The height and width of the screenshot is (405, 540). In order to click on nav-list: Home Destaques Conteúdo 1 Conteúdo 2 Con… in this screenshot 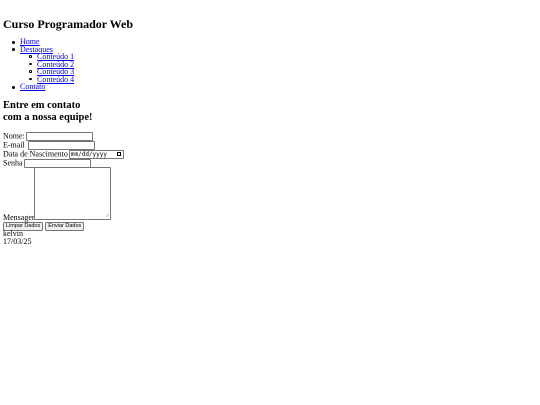, I will do `click(38, 64)`.